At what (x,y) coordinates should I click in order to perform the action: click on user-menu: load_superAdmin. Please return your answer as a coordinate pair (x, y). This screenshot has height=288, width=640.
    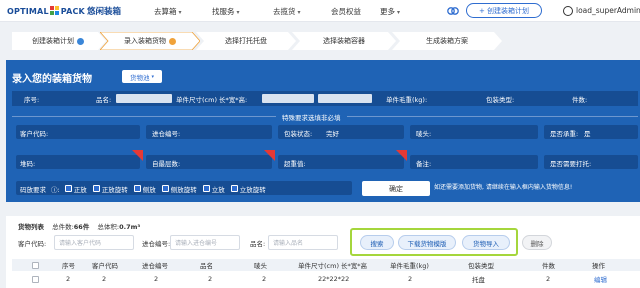
    Looking at the image, I should click on (601, 10).